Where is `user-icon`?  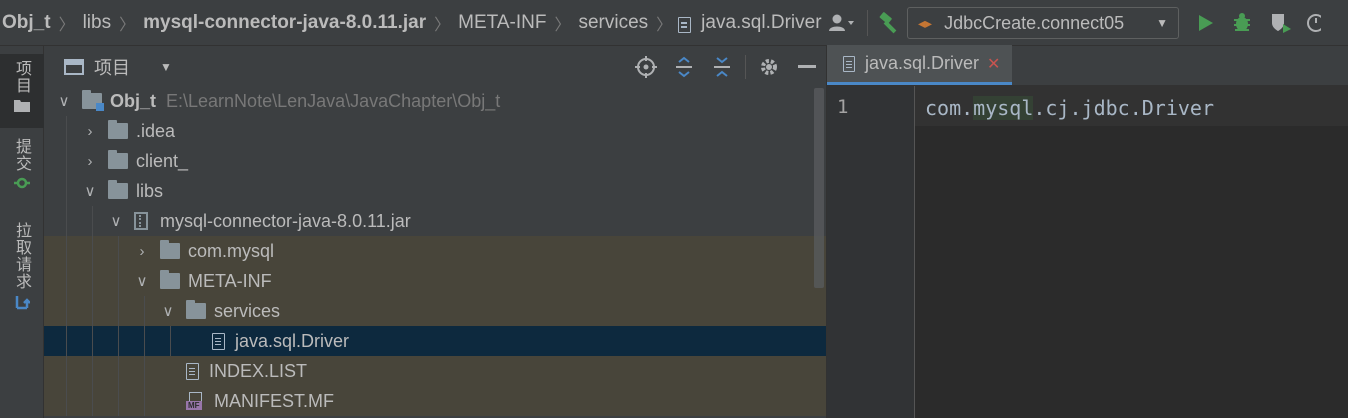
user-icon is located at coordinates (843, 23).